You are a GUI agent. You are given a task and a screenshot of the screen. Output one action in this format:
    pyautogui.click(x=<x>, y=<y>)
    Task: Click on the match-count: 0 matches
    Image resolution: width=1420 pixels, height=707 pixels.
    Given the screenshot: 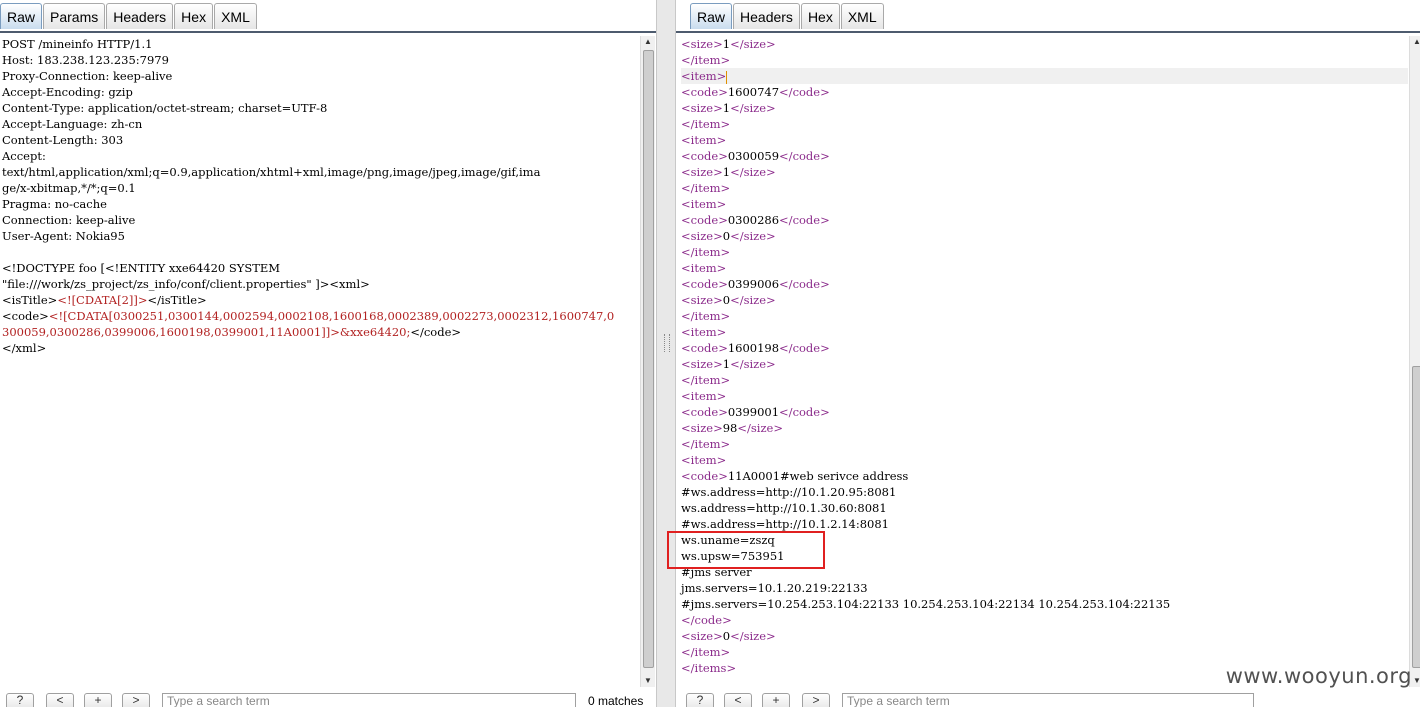 What is the action you would take?
    pyautogui.click(x=616, y=700)
    